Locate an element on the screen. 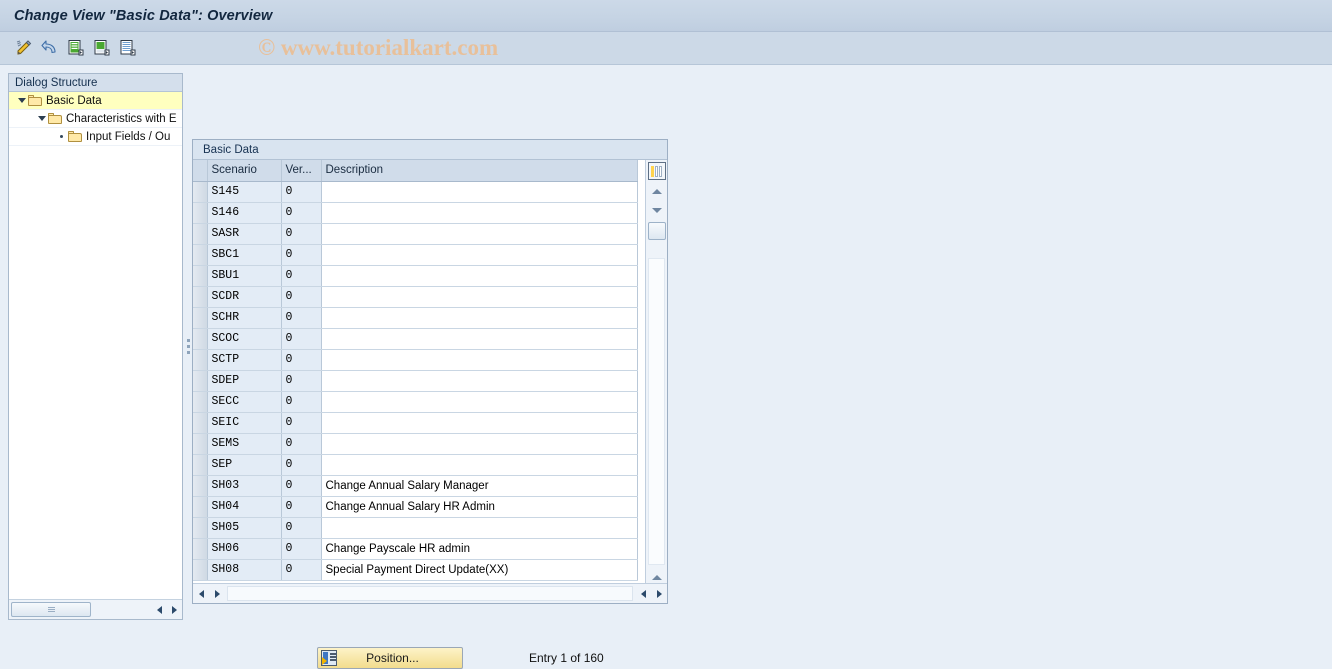 The width and height of the screenshot is (1332, 669). cell-description: Change Annual Salary HR Admin is located at coordinates (479, 507).